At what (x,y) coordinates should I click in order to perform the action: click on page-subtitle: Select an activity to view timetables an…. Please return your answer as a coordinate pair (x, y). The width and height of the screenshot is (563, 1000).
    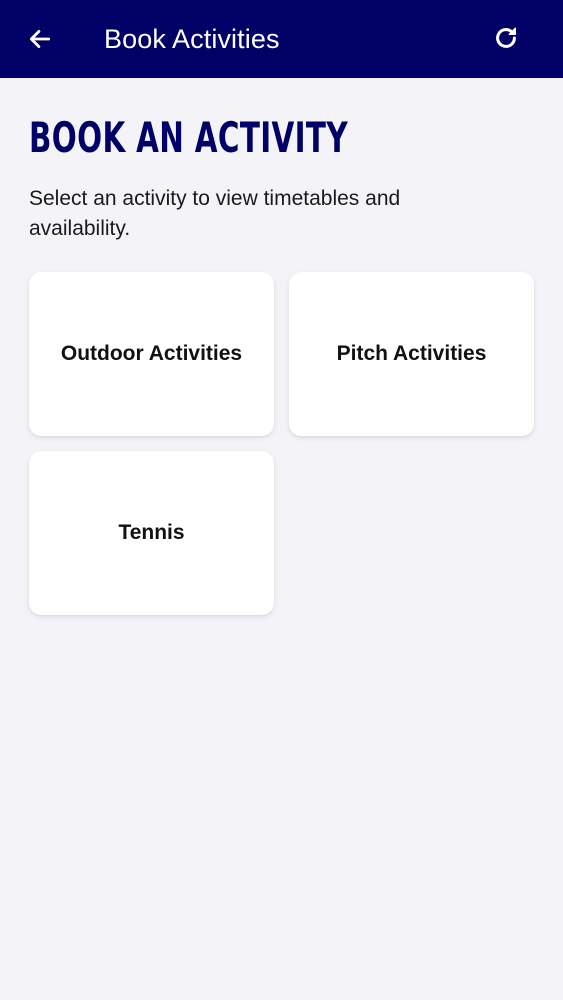
    Looking at the image, I should click on (215, 213).